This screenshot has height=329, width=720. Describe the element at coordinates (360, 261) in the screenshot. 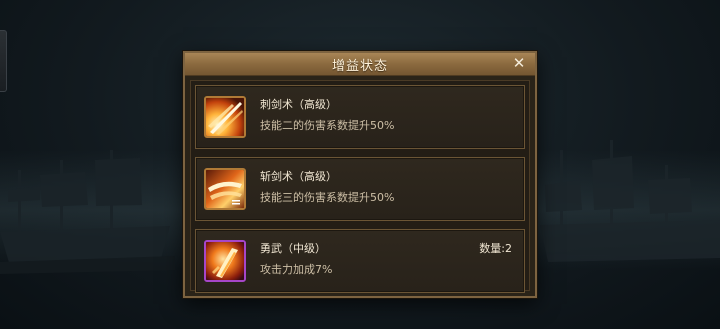

I see `buff-row: 勇武（中级） 攻击力加成7% 数量:2` at that location.